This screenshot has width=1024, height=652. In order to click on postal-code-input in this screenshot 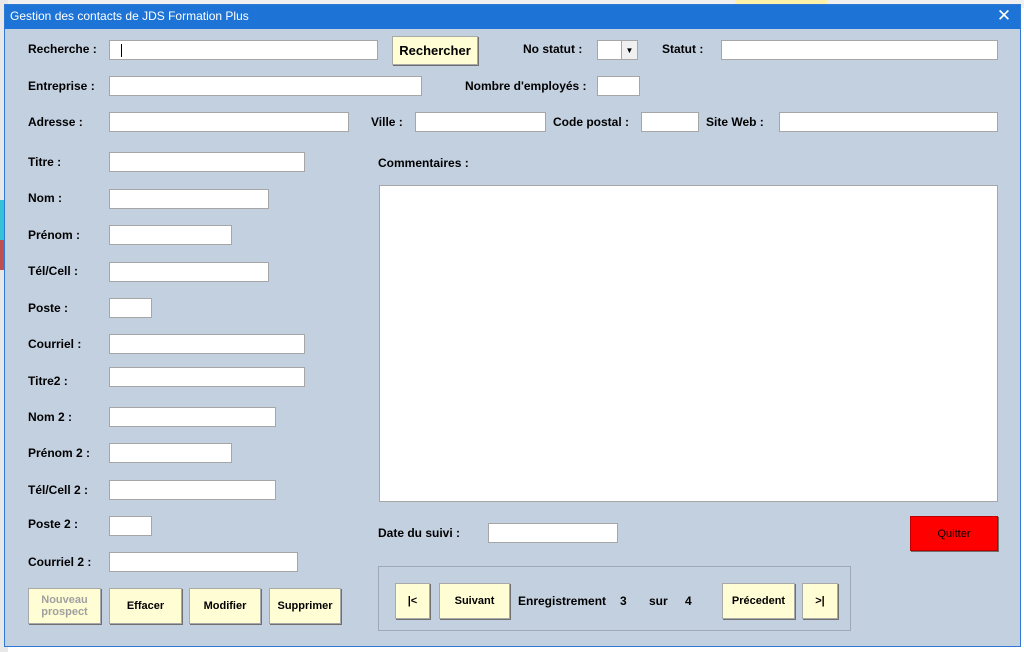, I will do `click(670, 122)`.